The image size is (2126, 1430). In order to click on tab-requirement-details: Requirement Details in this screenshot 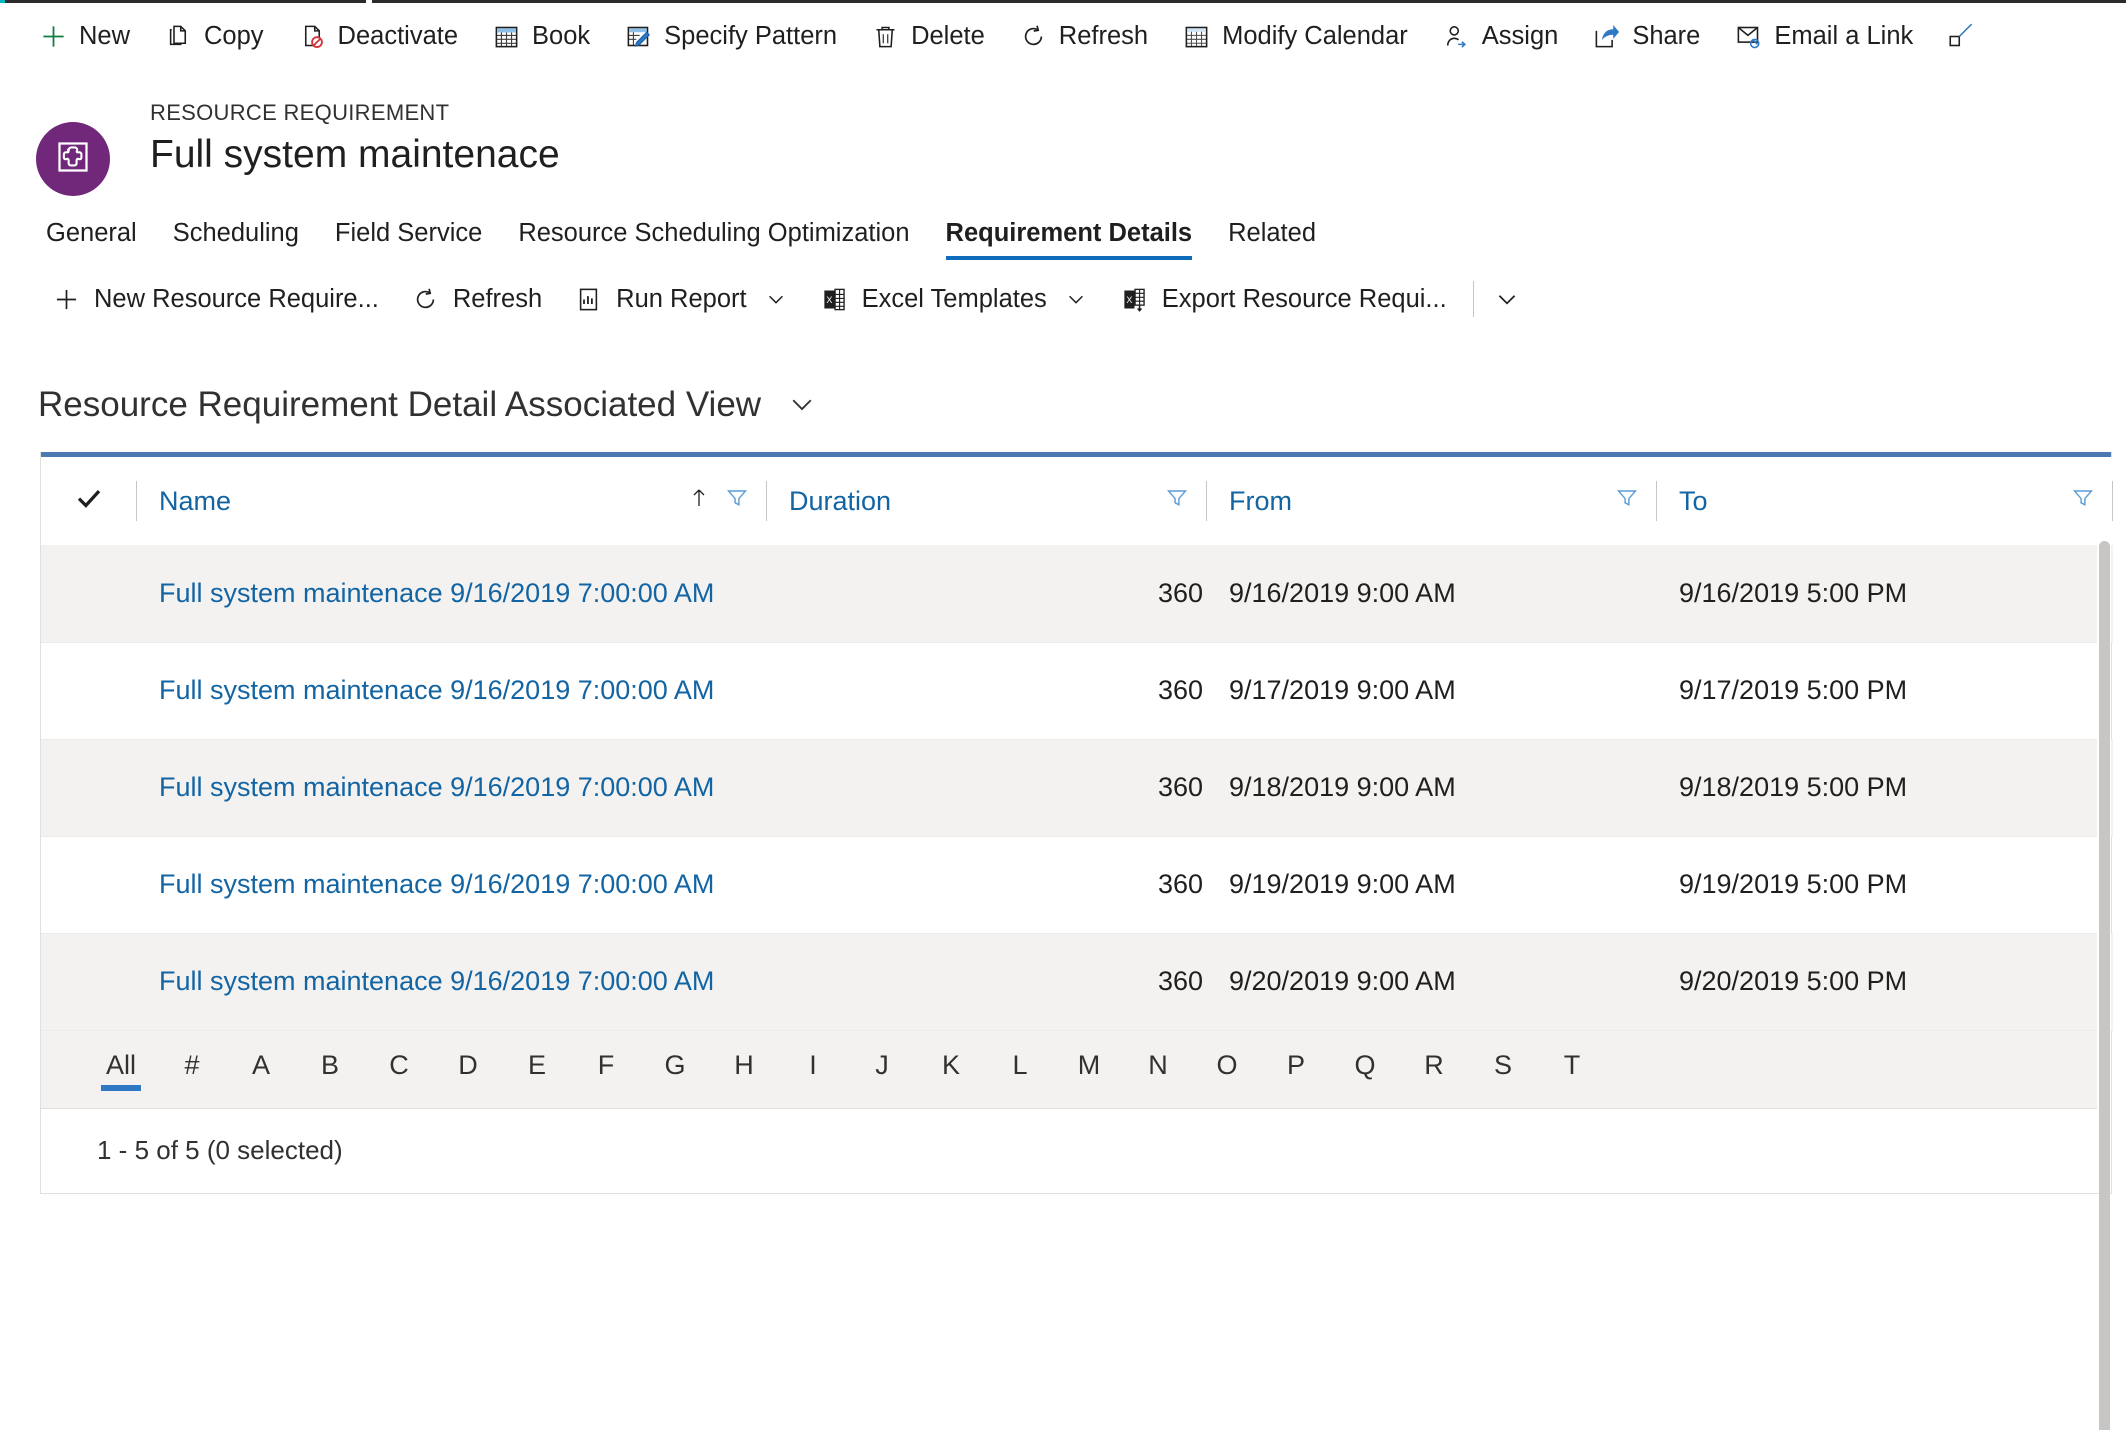, I will do `click(1069, 240)`.